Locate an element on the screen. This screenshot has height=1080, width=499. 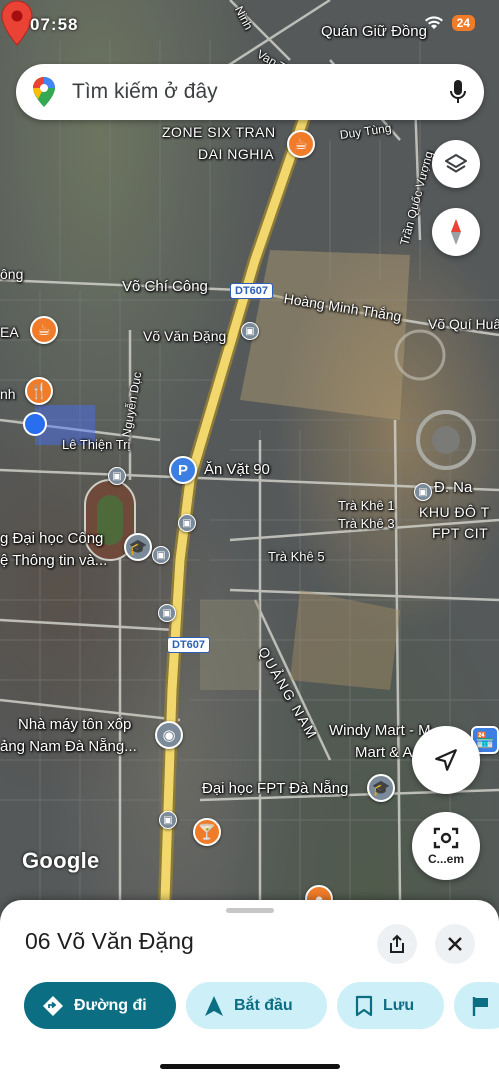
map-label: KHU ĐÔ T is located at coordinates (454, 512).